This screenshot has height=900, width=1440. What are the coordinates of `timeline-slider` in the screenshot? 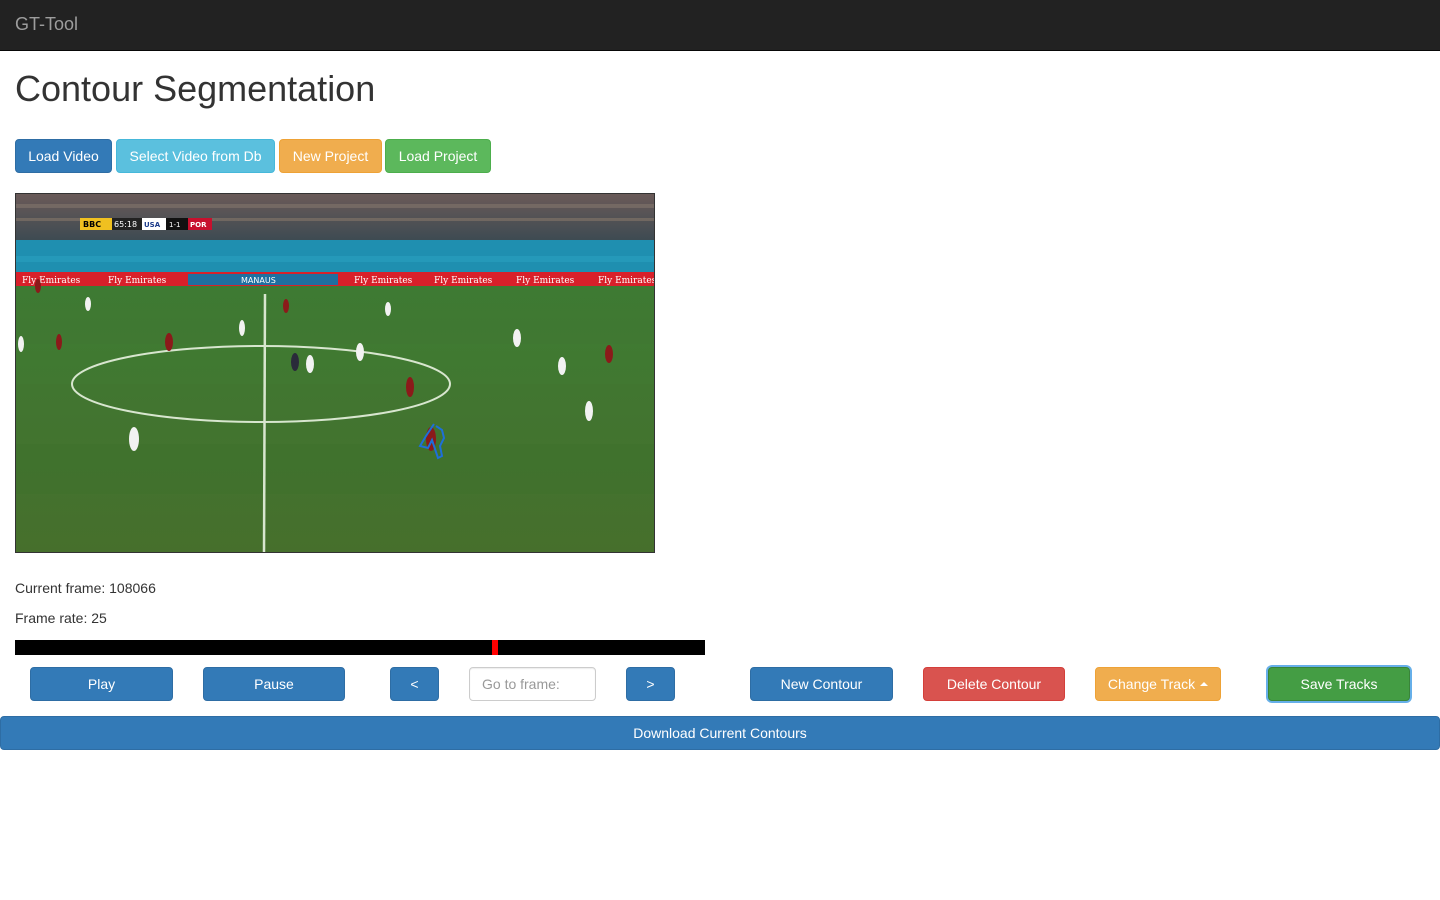 It's located at (360, 647).